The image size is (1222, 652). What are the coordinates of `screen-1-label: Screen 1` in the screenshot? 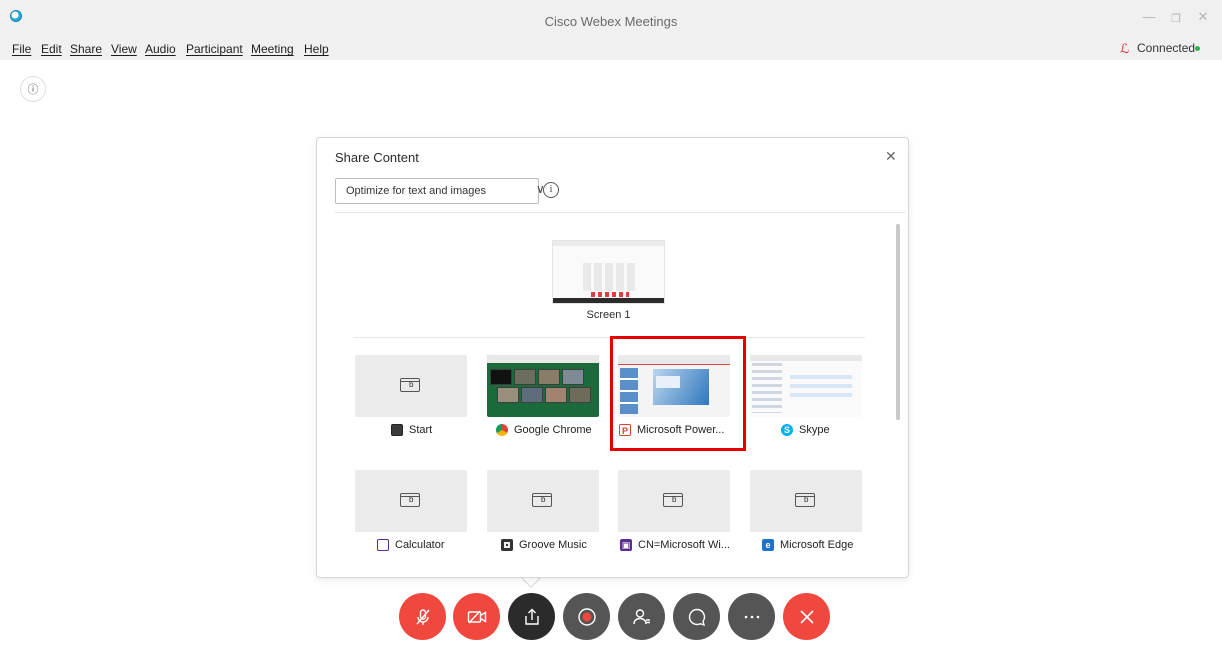 It's located at (608, 315).